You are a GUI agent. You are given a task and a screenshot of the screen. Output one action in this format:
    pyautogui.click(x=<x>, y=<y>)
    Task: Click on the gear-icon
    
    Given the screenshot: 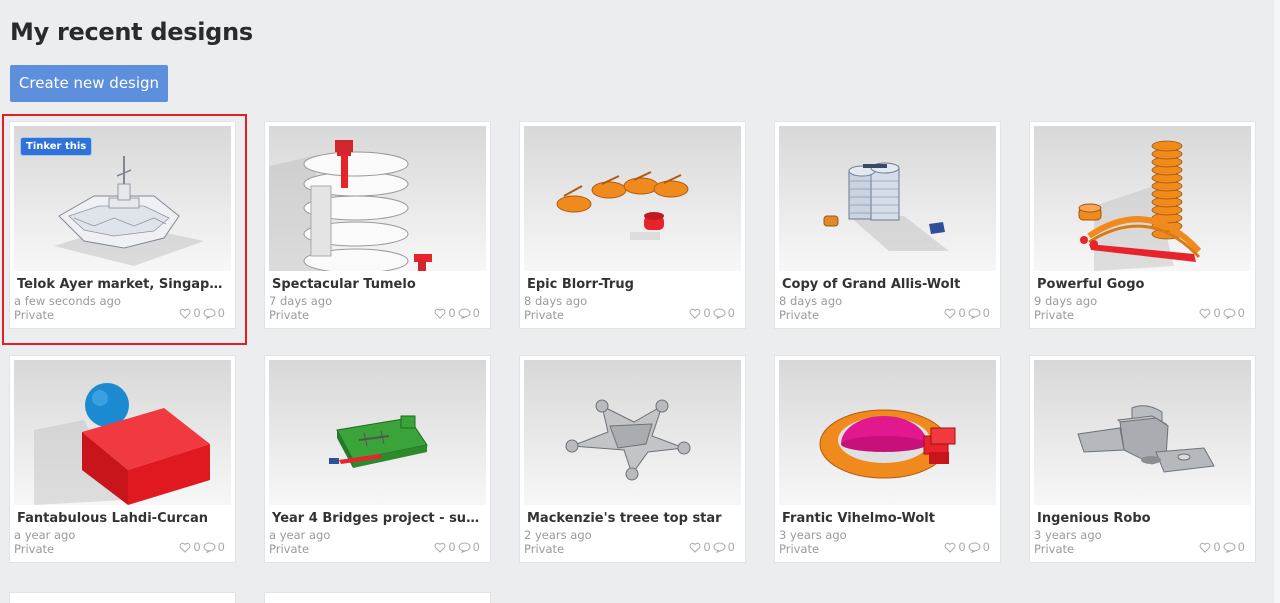 What is the action you would take?
    pyautogui.click(x=208, y=145)
    